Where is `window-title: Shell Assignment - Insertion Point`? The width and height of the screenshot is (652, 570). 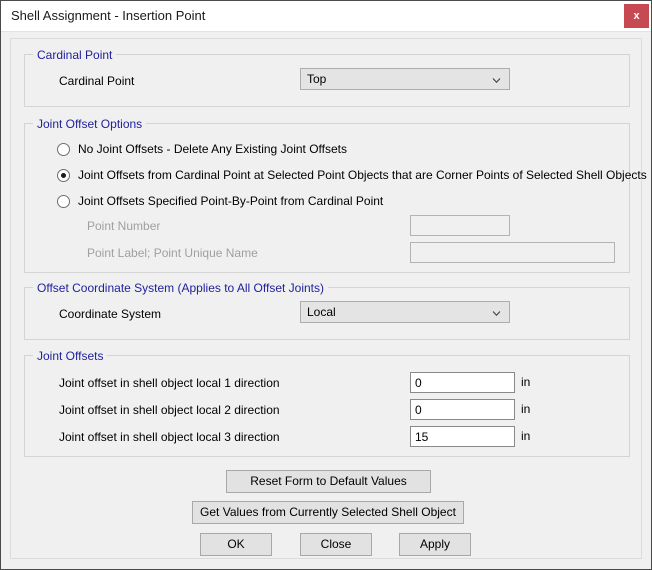 window-title: Shell Assignment - Insertion Point is located at coordinates (108, 15).